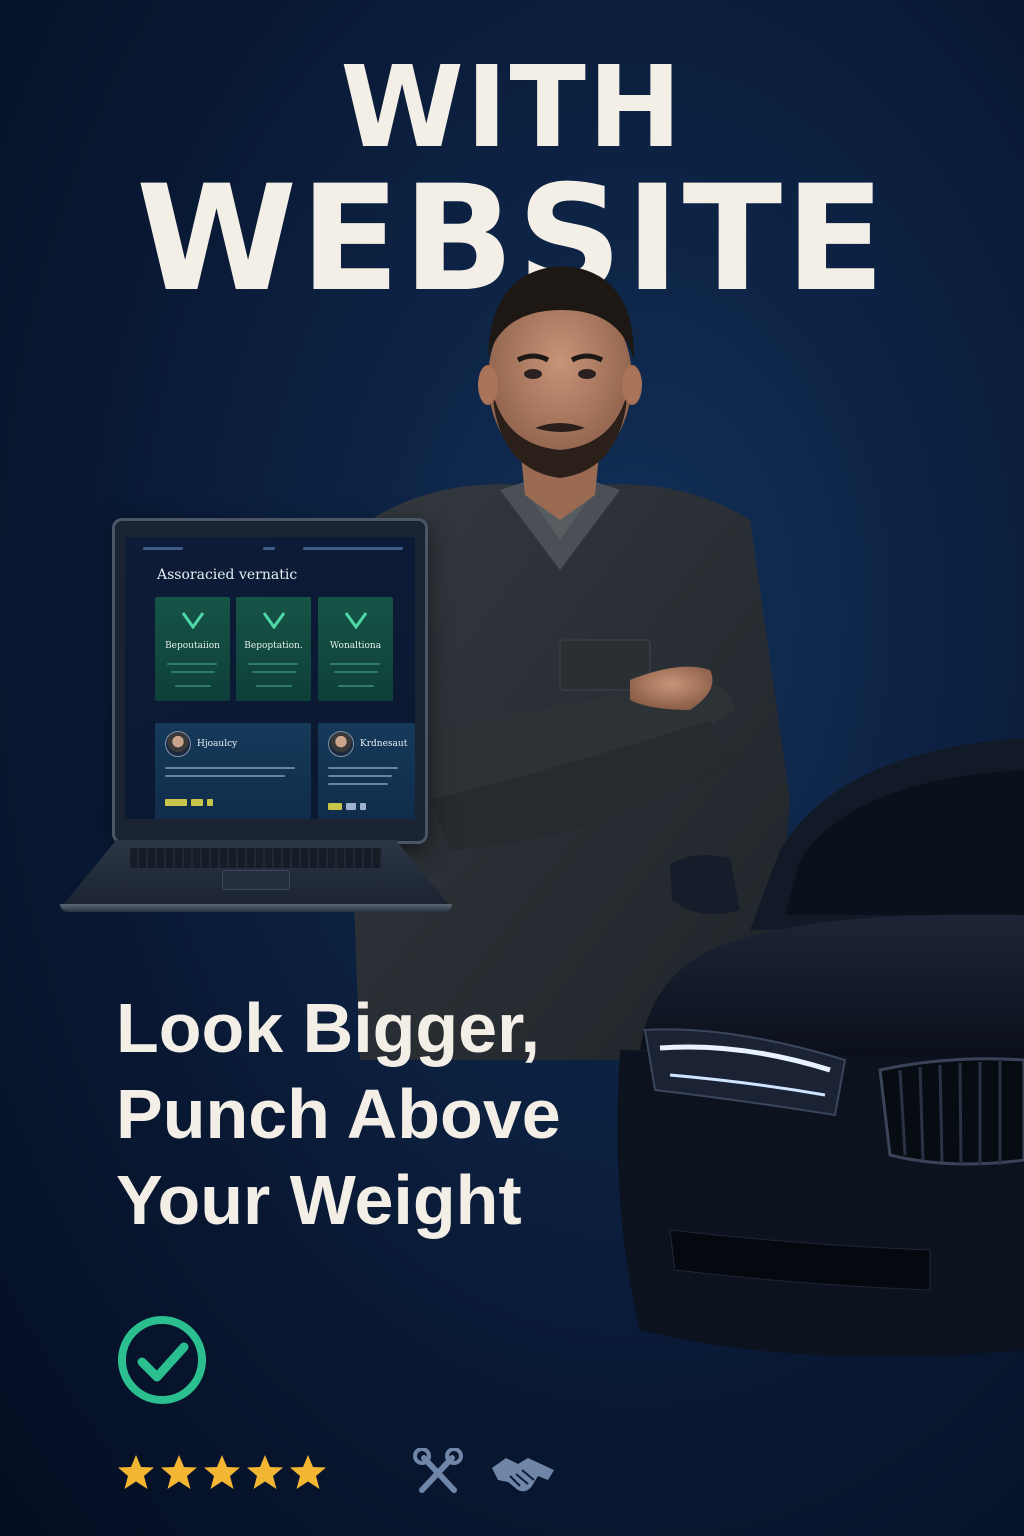 This screenshot has height=1536, width=1024. Describe the element at coordinates (227, 575) in the screenshot. I see `screen-heading: Assoracied vernatic` at that location.